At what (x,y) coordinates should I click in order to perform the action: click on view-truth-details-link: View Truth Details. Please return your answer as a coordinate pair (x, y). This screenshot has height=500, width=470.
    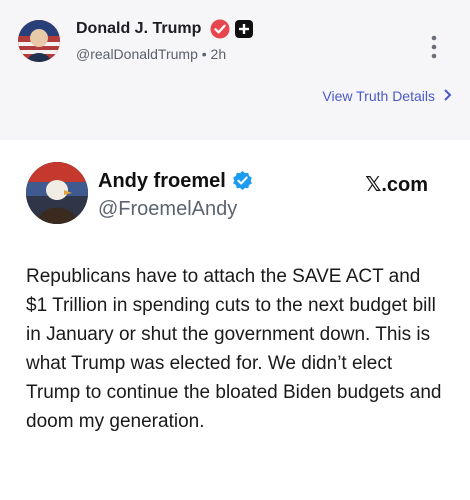
    Looking at the image, I should click on (387, 96).